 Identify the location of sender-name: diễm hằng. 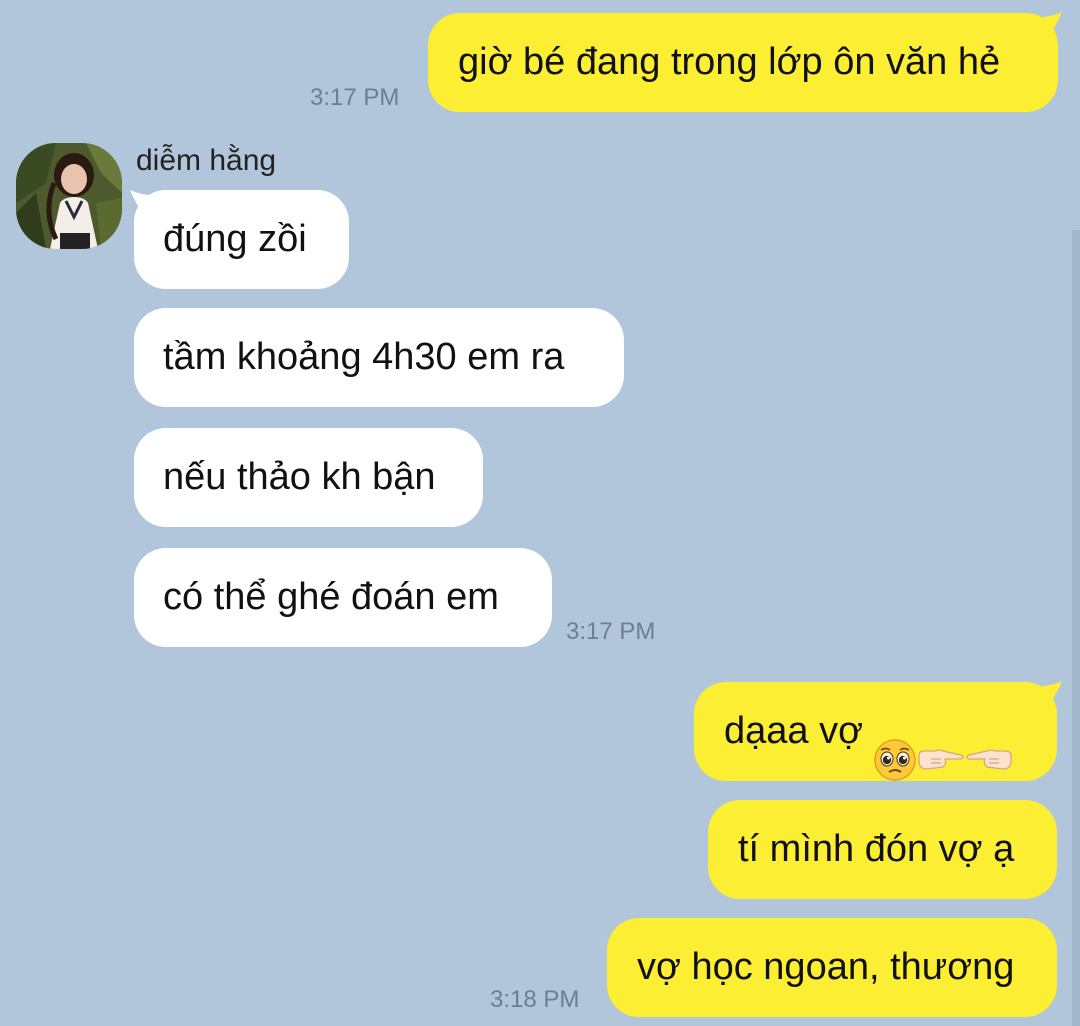
(206, 160).